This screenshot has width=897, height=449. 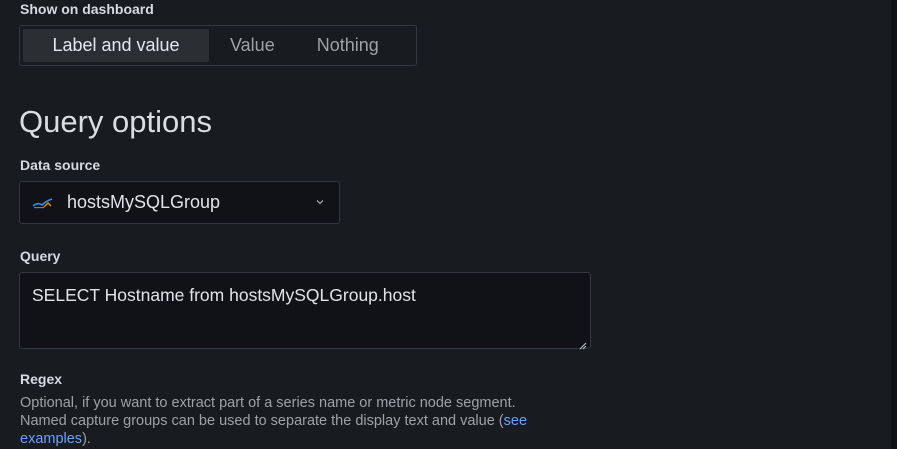 What do you see at coordinates (43, 203) in the screenshot?
I see `mysql-datasource-icon` at bounding box center [43, 203].